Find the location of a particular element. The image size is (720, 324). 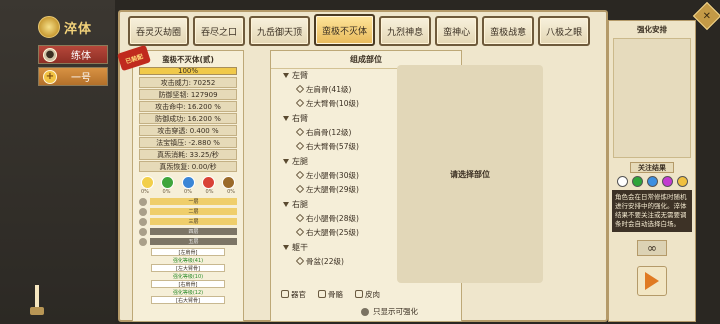

close-icon: ✕ is located at coordinates (707, 16).